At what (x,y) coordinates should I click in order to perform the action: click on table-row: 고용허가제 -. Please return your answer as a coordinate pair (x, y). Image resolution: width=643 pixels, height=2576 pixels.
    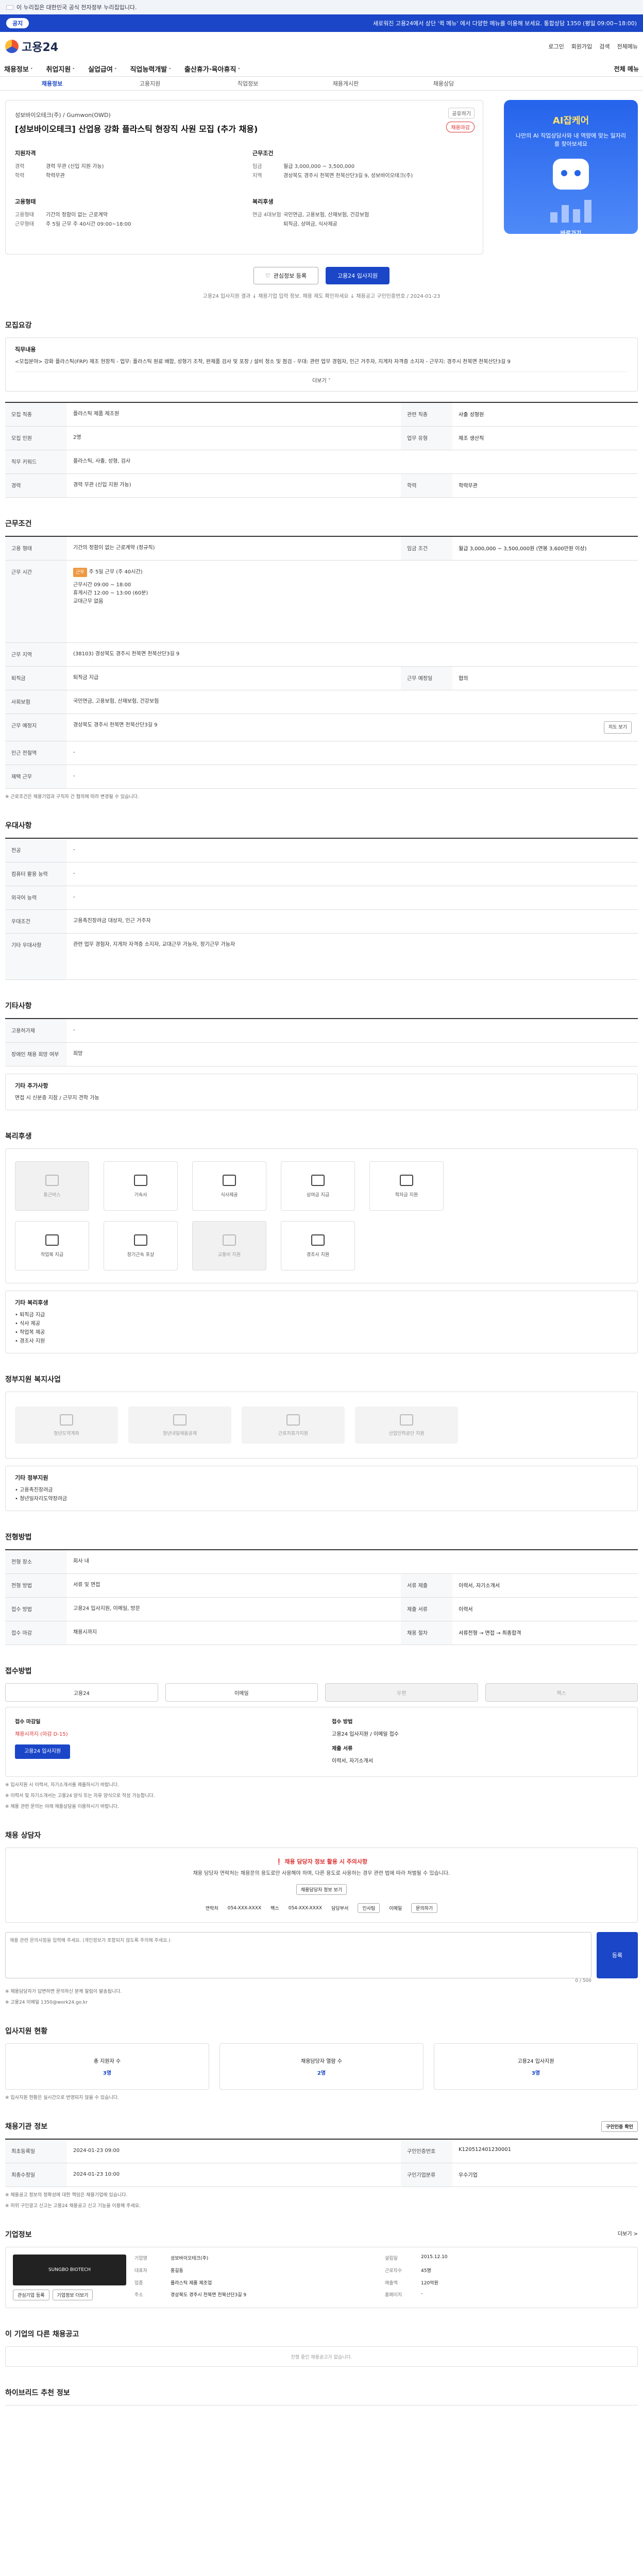
    Looking at the image, I should click on (321, 1031).